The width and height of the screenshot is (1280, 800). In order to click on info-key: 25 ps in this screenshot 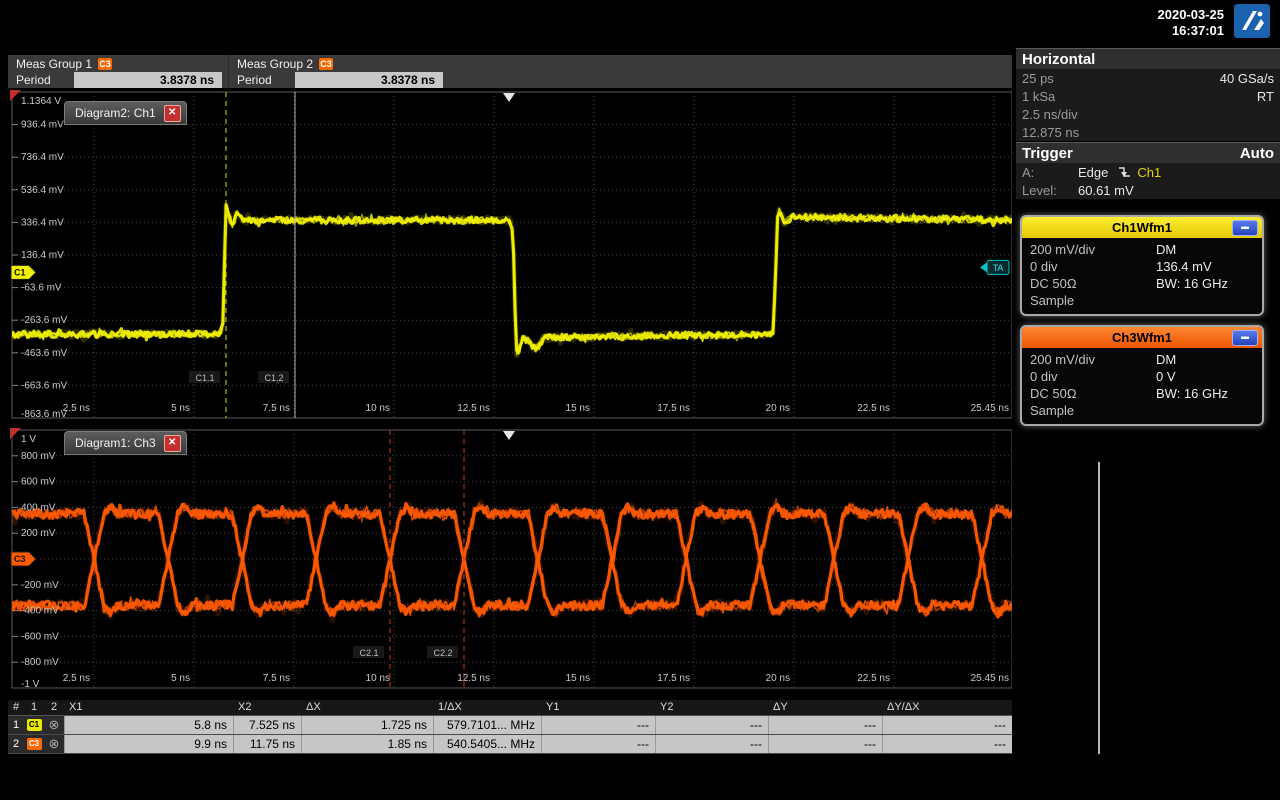, I will do `click(1038, 78)`.